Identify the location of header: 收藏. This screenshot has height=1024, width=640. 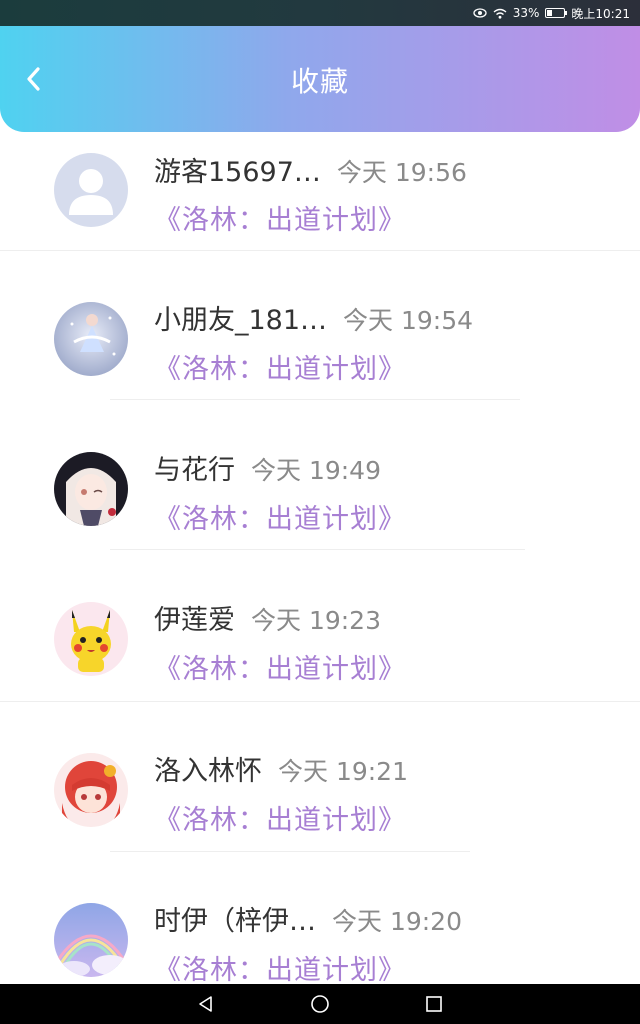
(320, 79).